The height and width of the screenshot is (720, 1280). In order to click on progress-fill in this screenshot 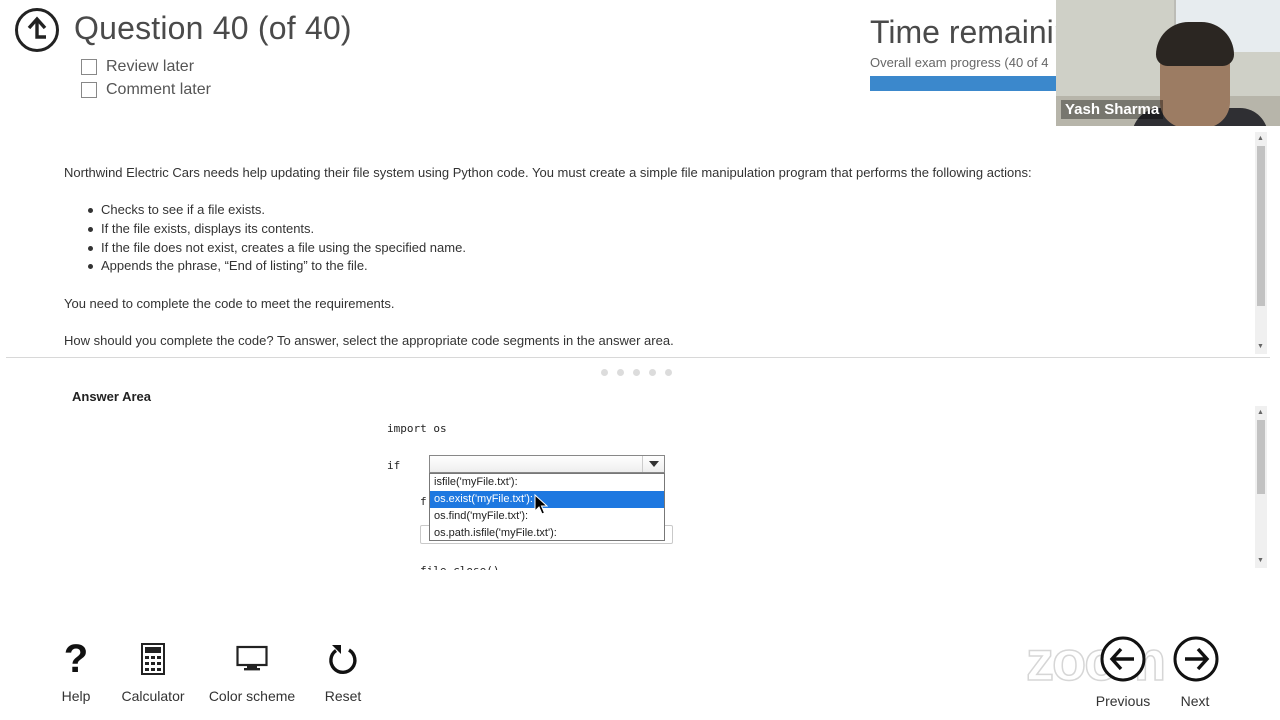, I will do `click(963, 83)`.